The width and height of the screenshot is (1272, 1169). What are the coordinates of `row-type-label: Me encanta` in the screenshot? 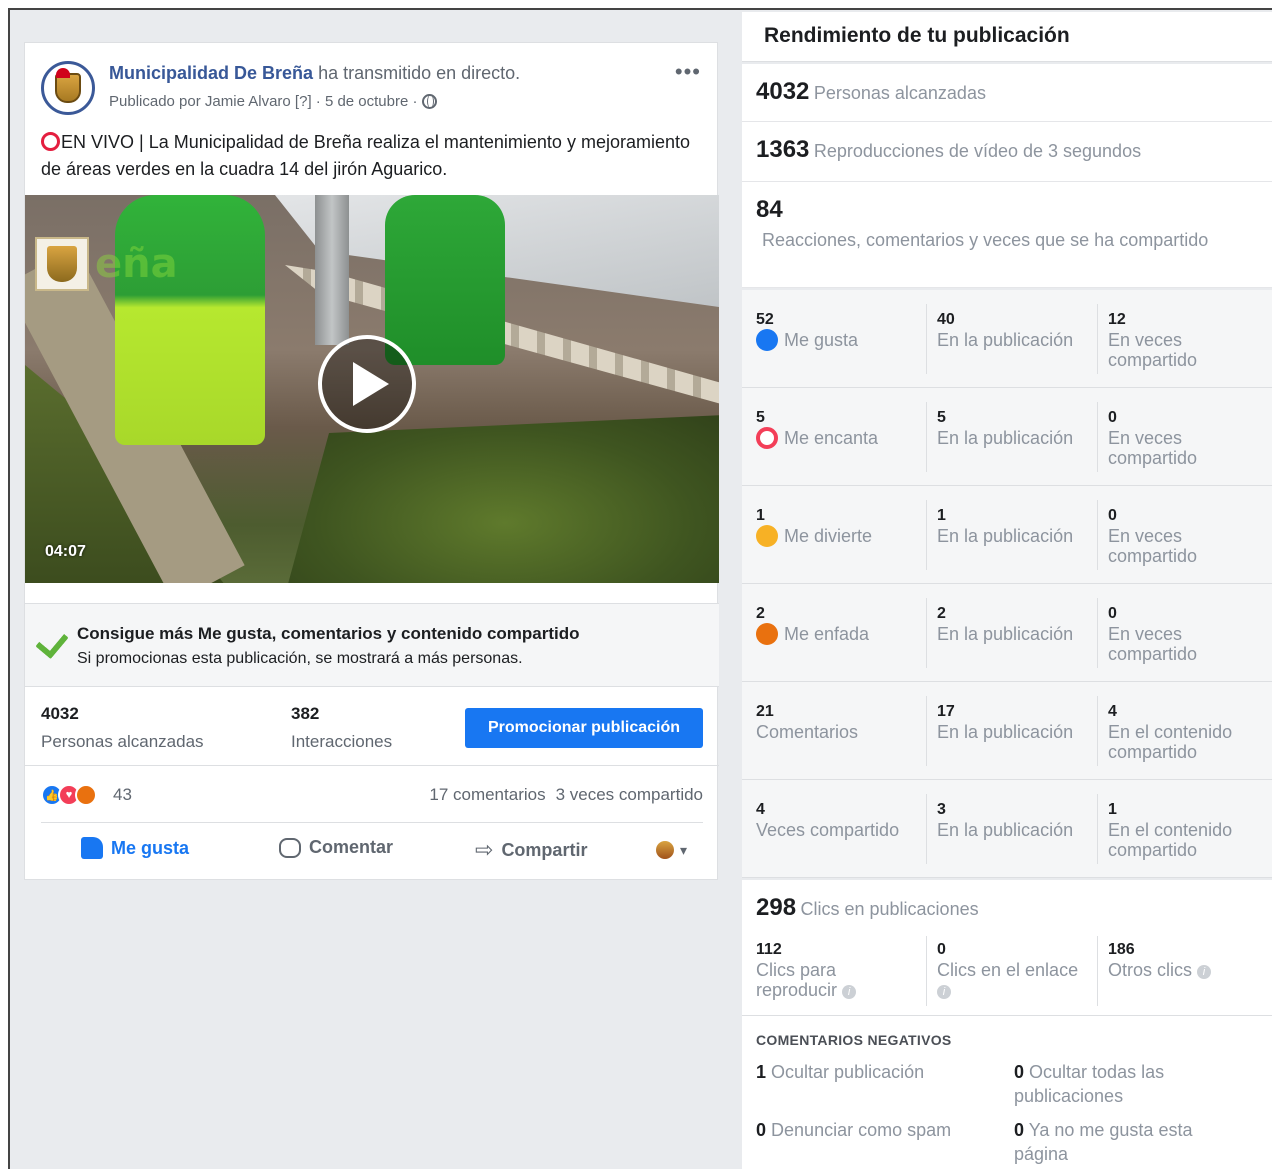 It's located at (831, 438).